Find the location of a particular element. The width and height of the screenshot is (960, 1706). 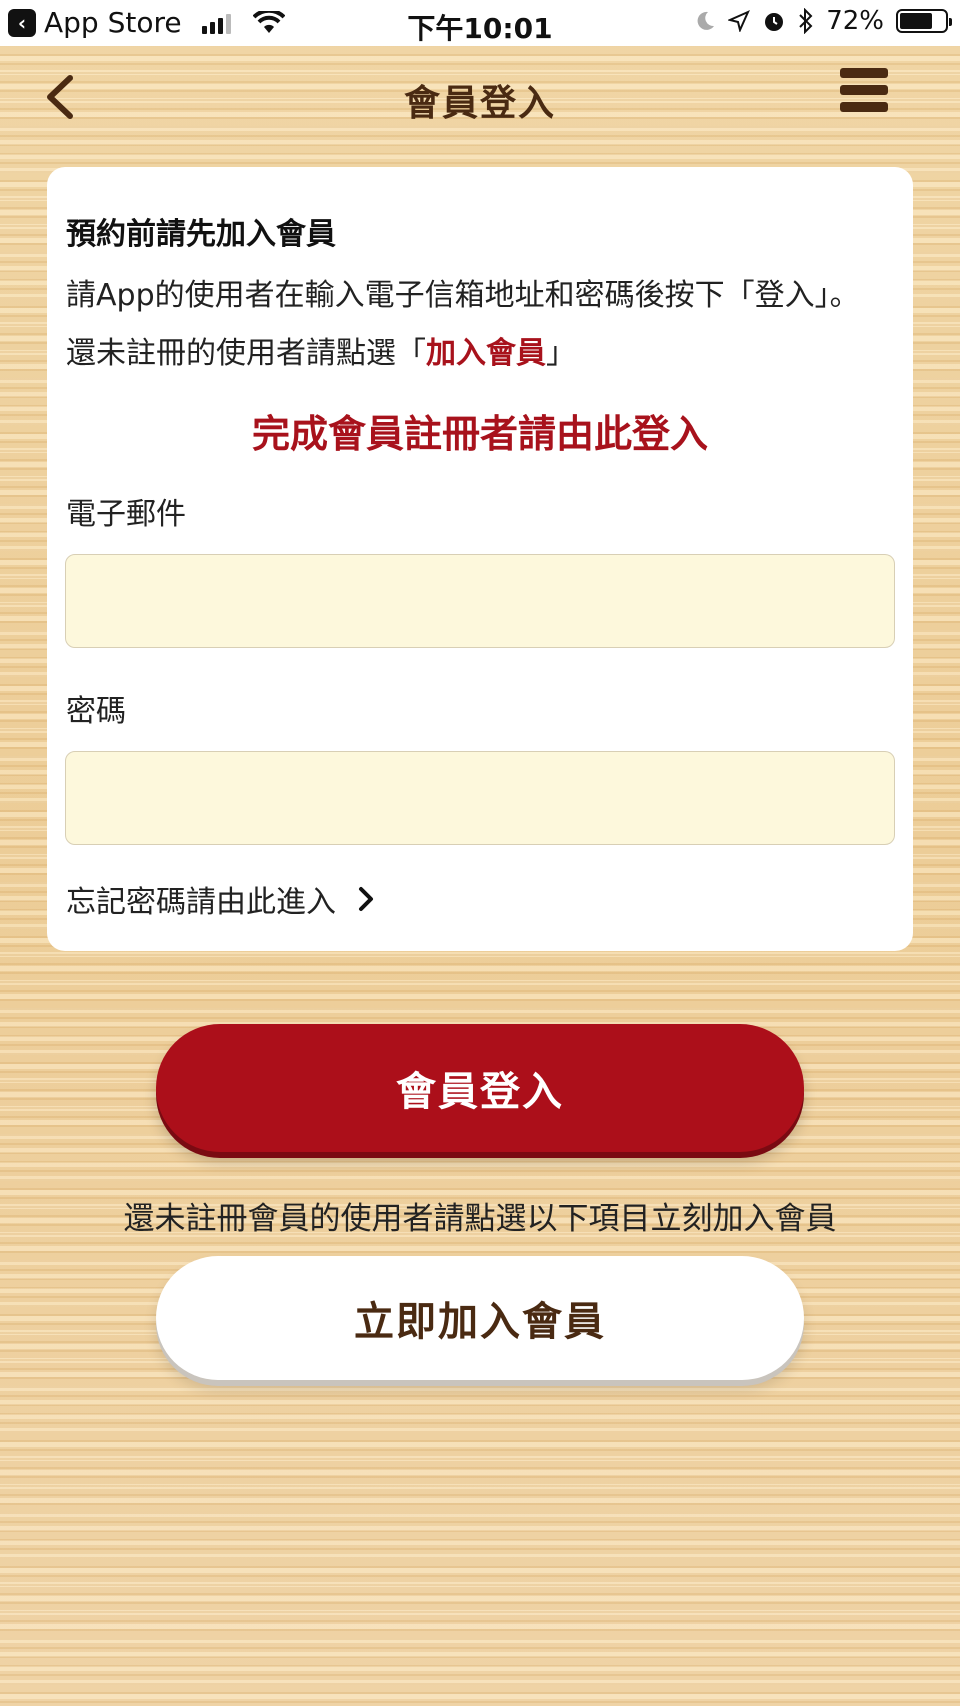

login-notice: 完成會員註冊者請由此登入 is located at coordinates (479, 434).